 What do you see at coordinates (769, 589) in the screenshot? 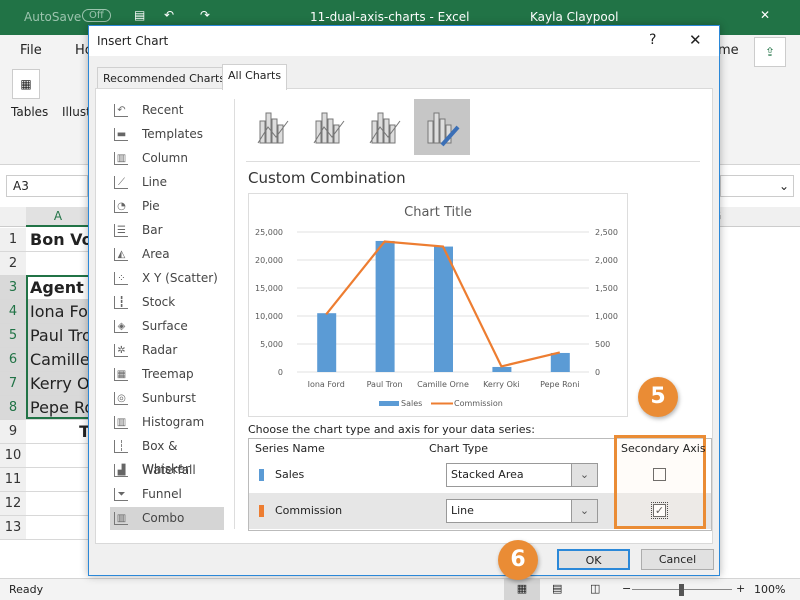
I see `zoom-level: 100%` at bounding box center [769, 589].